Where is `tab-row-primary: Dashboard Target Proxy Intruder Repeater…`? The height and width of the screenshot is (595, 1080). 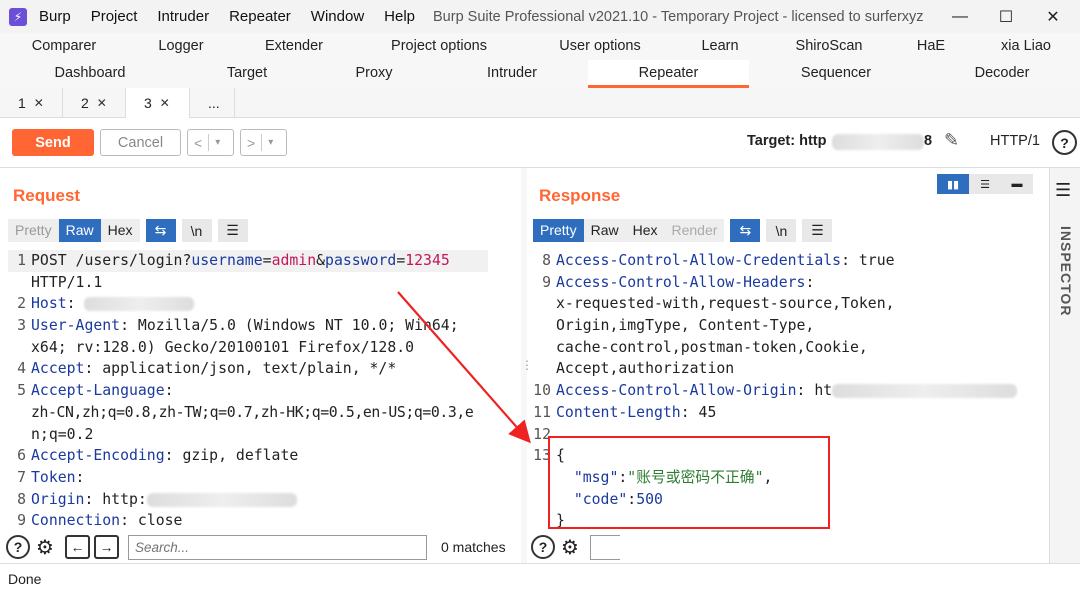 tab-row-primary: Dashboard Target Proxy Intruder Repeater… is located at coordinates (540, 74).